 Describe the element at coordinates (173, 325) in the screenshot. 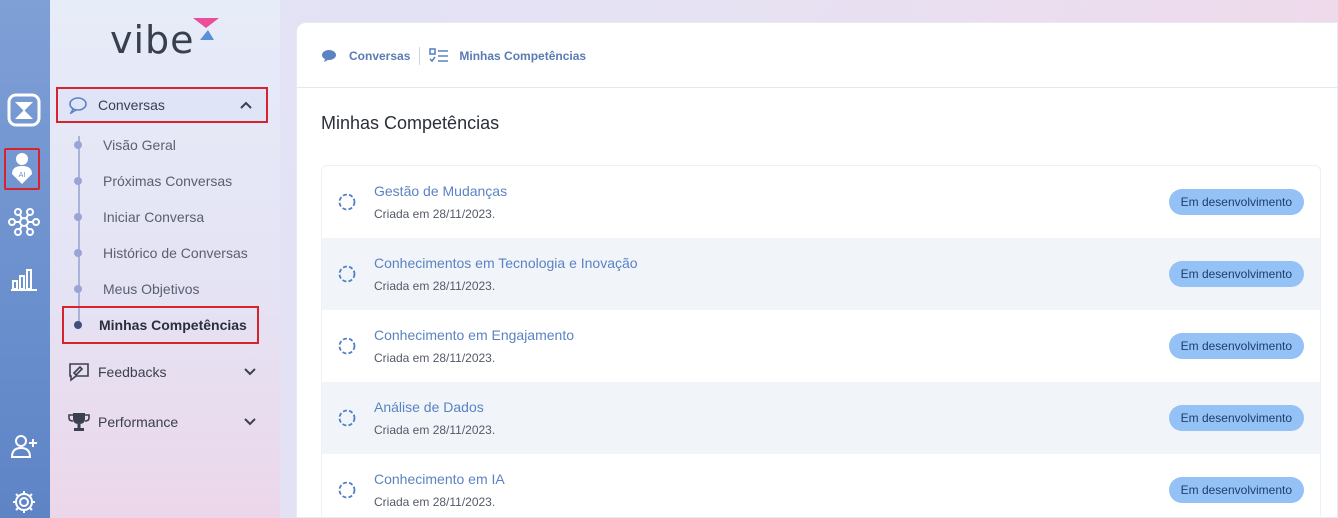

I see `sidebar-item-label: Minhas Competências` at that location.